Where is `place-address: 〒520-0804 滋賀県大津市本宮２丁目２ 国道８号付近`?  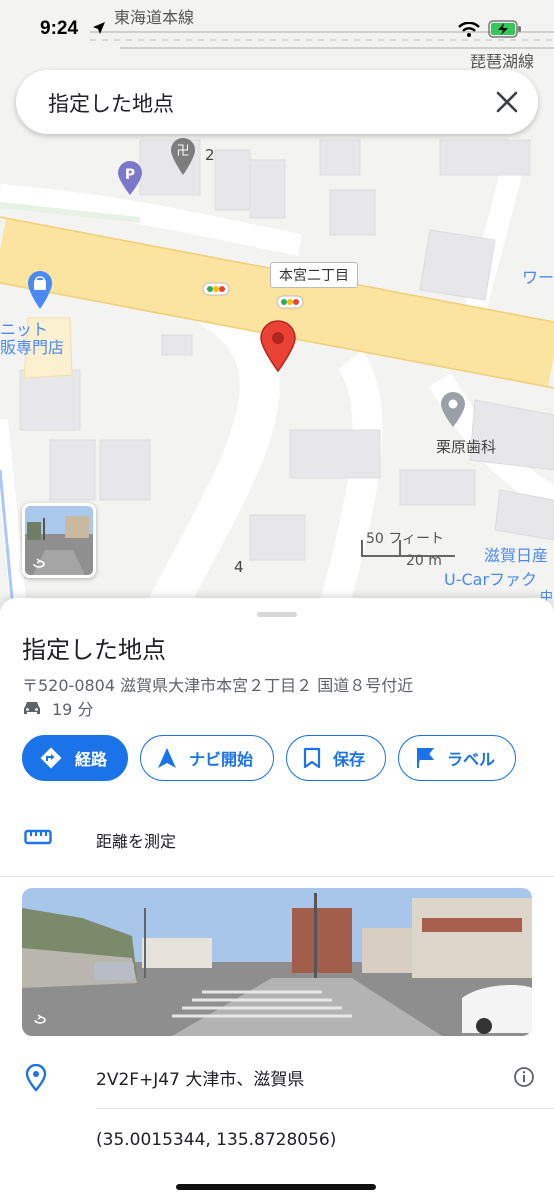 place-address: 〒520-0804 滋賀県大津市本宮２丁目２ 国道８号付近 is located at coordinates (218, 685).